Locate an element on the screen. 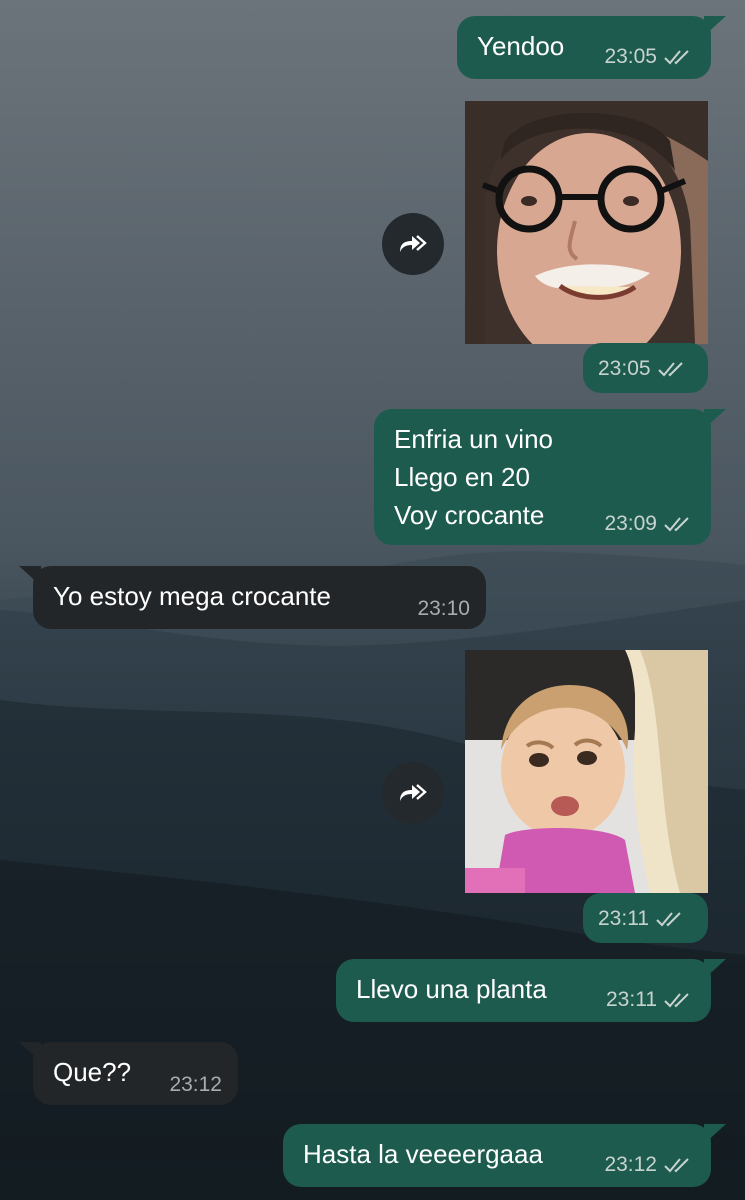 The height and width of the screenshot is (1200, 745). message-bubble-incoming: Que?? 23:12 is located at coordinates (135, 1073).